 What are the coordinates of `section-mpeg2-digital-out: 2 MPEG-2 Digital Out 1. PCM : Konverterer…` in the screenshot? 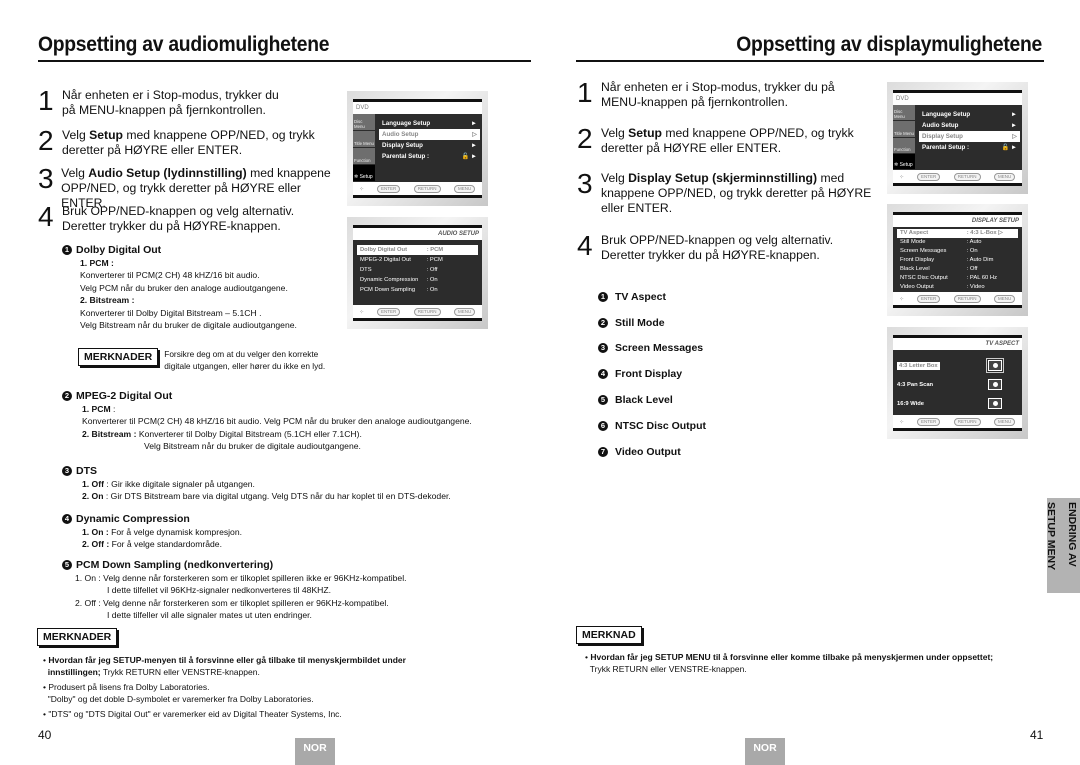 It's located at (292, 421).